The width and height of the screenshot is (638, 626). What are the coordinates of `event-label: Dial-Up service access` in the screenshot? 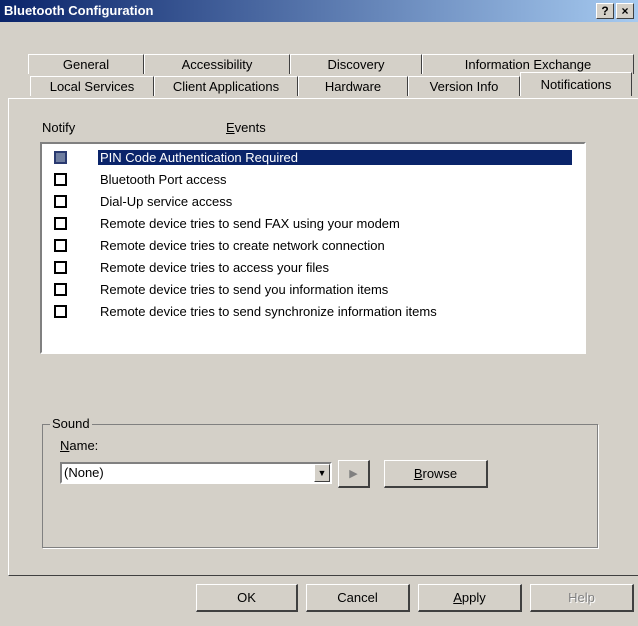 It's located at (166, 201).